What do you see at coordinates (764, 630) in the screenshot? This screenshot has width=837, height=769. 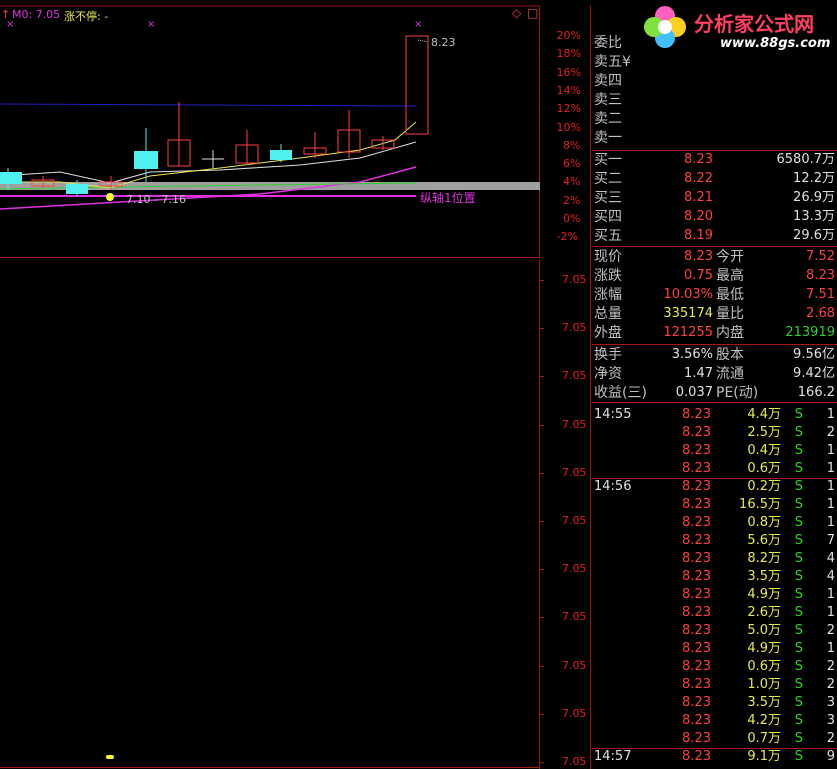 I see `trade-volume: 5.0万` at bounding box center [764, 630].